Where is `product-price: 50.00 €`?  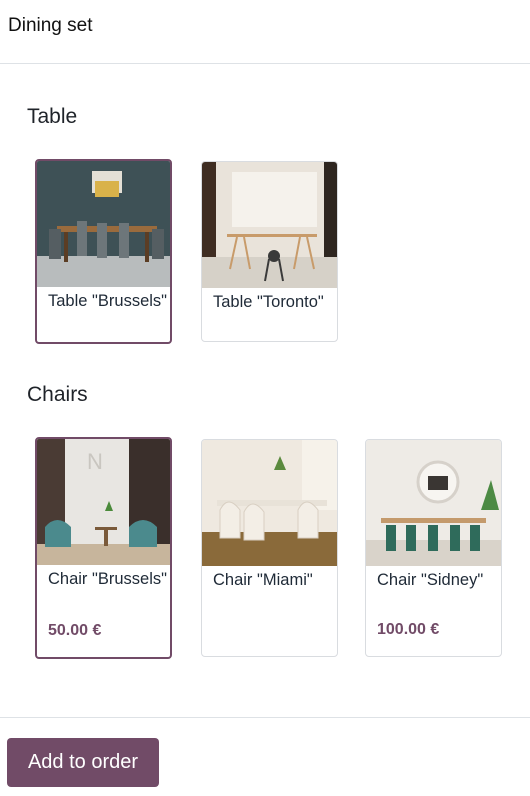
product-price: 50.00 € is located at coordinates (75, 630).